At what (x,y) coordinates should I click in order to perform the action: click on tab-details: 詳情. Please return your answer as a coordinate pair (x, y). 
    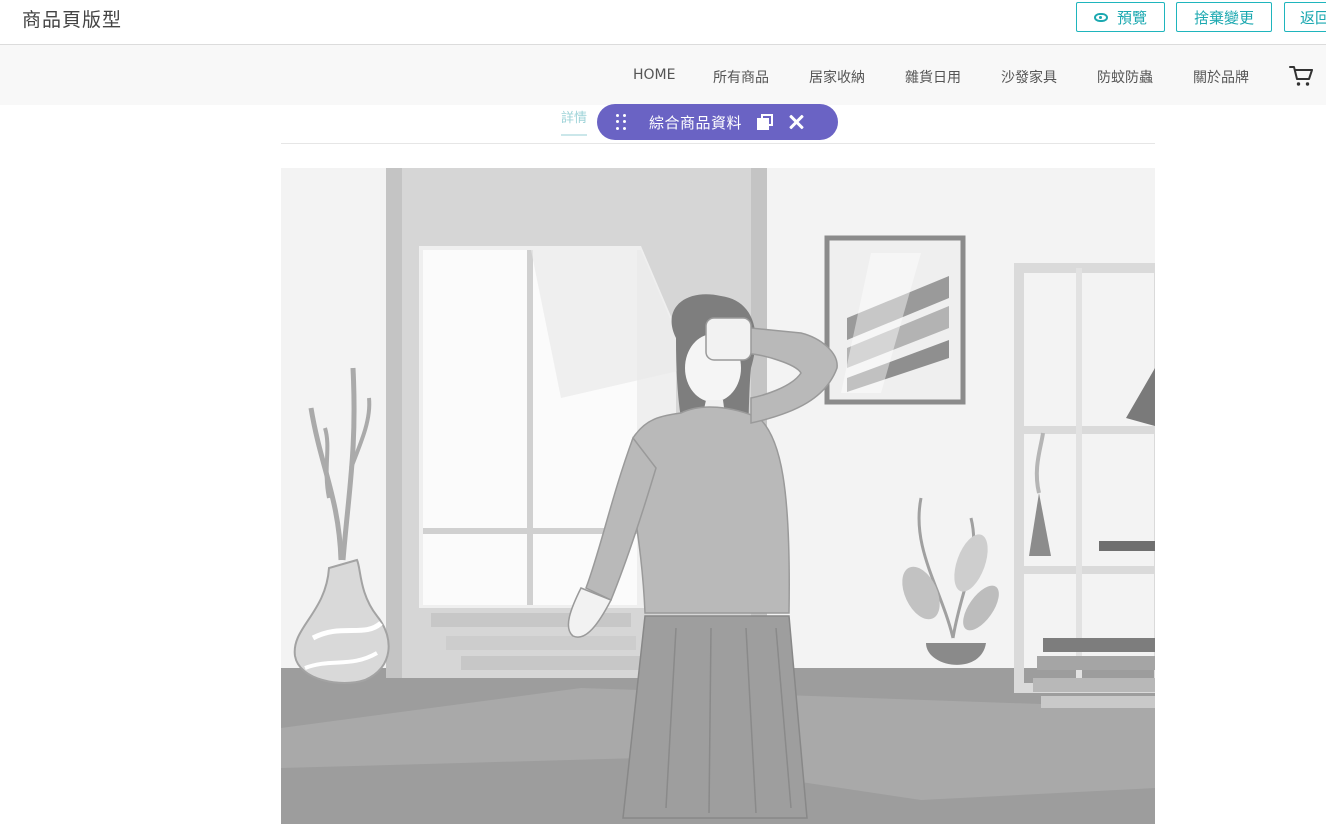
    Looking at the image, I should click on (574, 121).